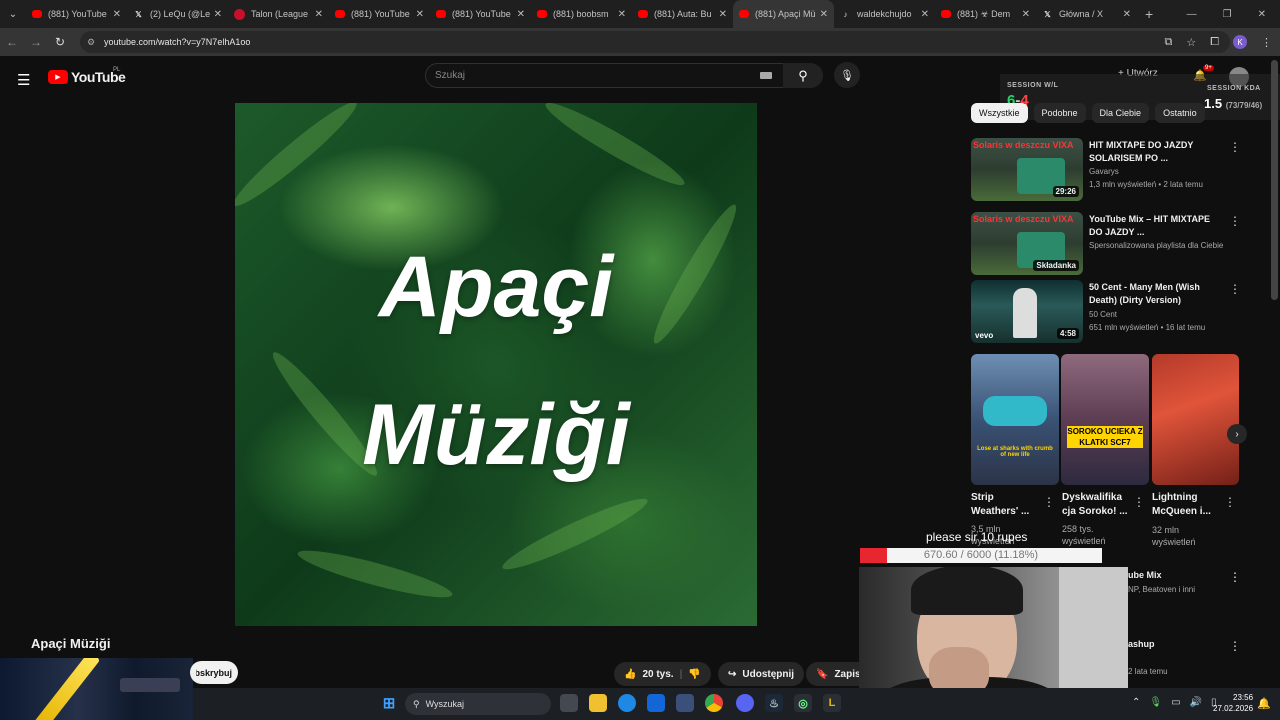  I want to click on video-thumbnail: vevo 4:58, so click(1027, 311).